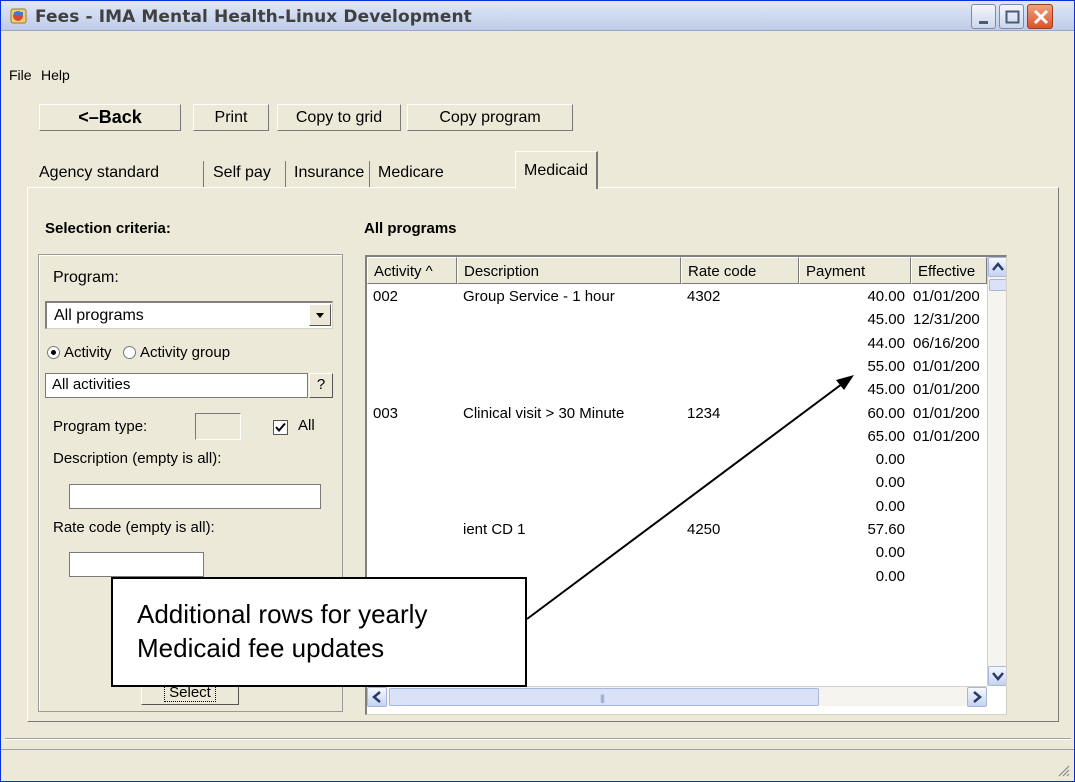  What do you see at coordinates (490, 117) in the screenshot?
I see `copy-program-button: Copy program` at bounding box center [490, 117].